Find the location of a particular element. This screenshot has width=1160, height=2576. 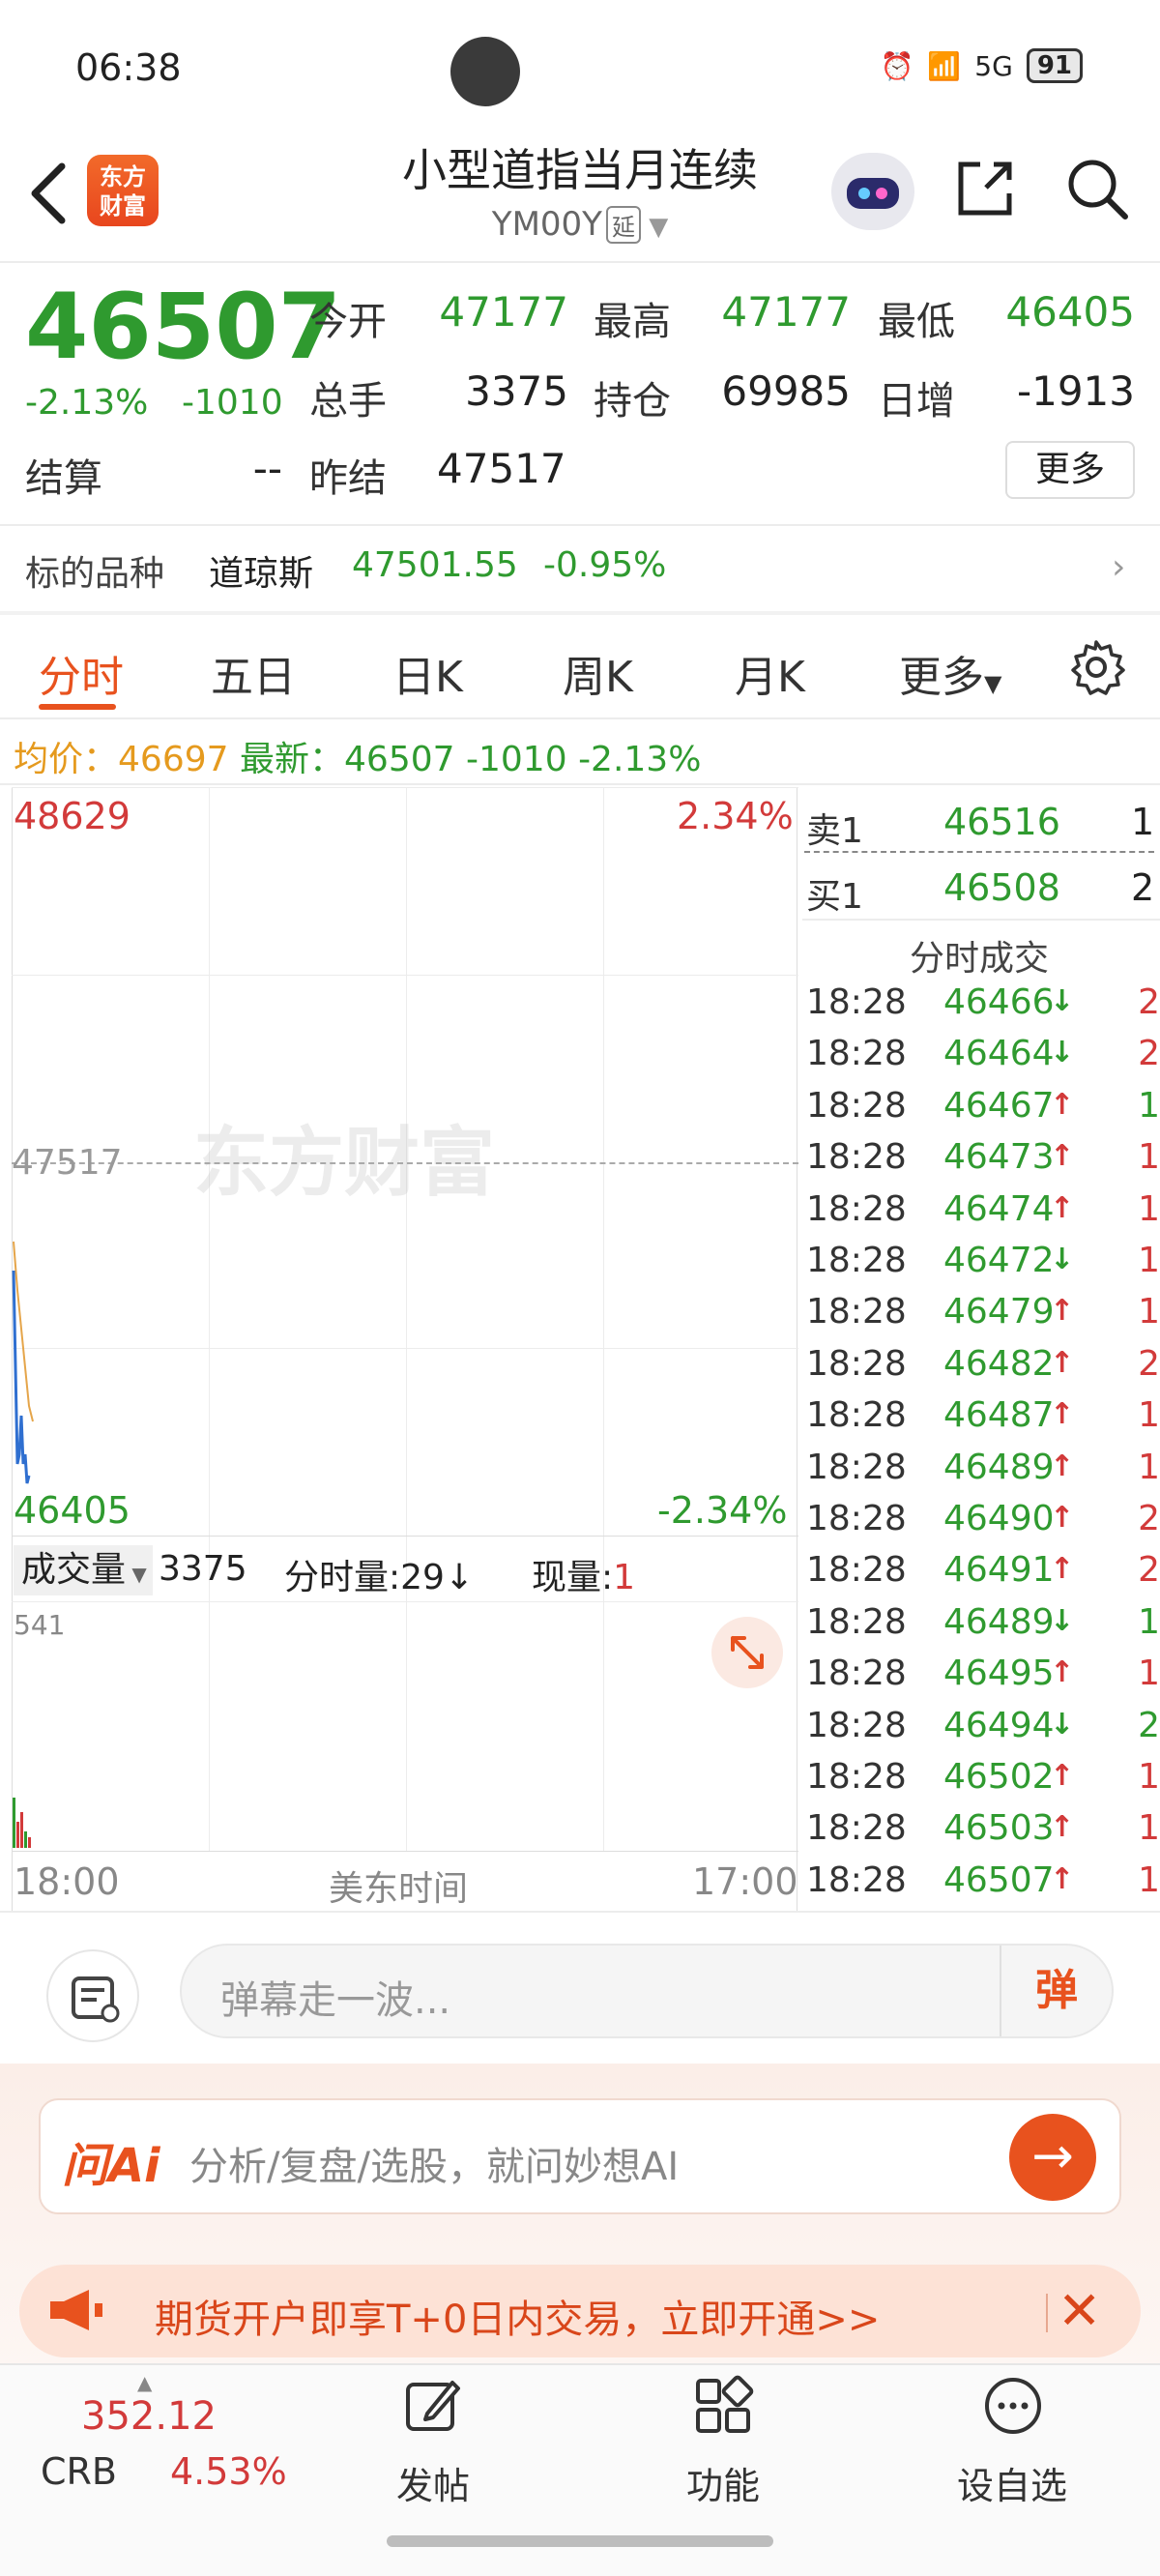

avg-price-line: 均价：46697 最新：46507 -1010 -2.13% is located at coordinates (357, 756).